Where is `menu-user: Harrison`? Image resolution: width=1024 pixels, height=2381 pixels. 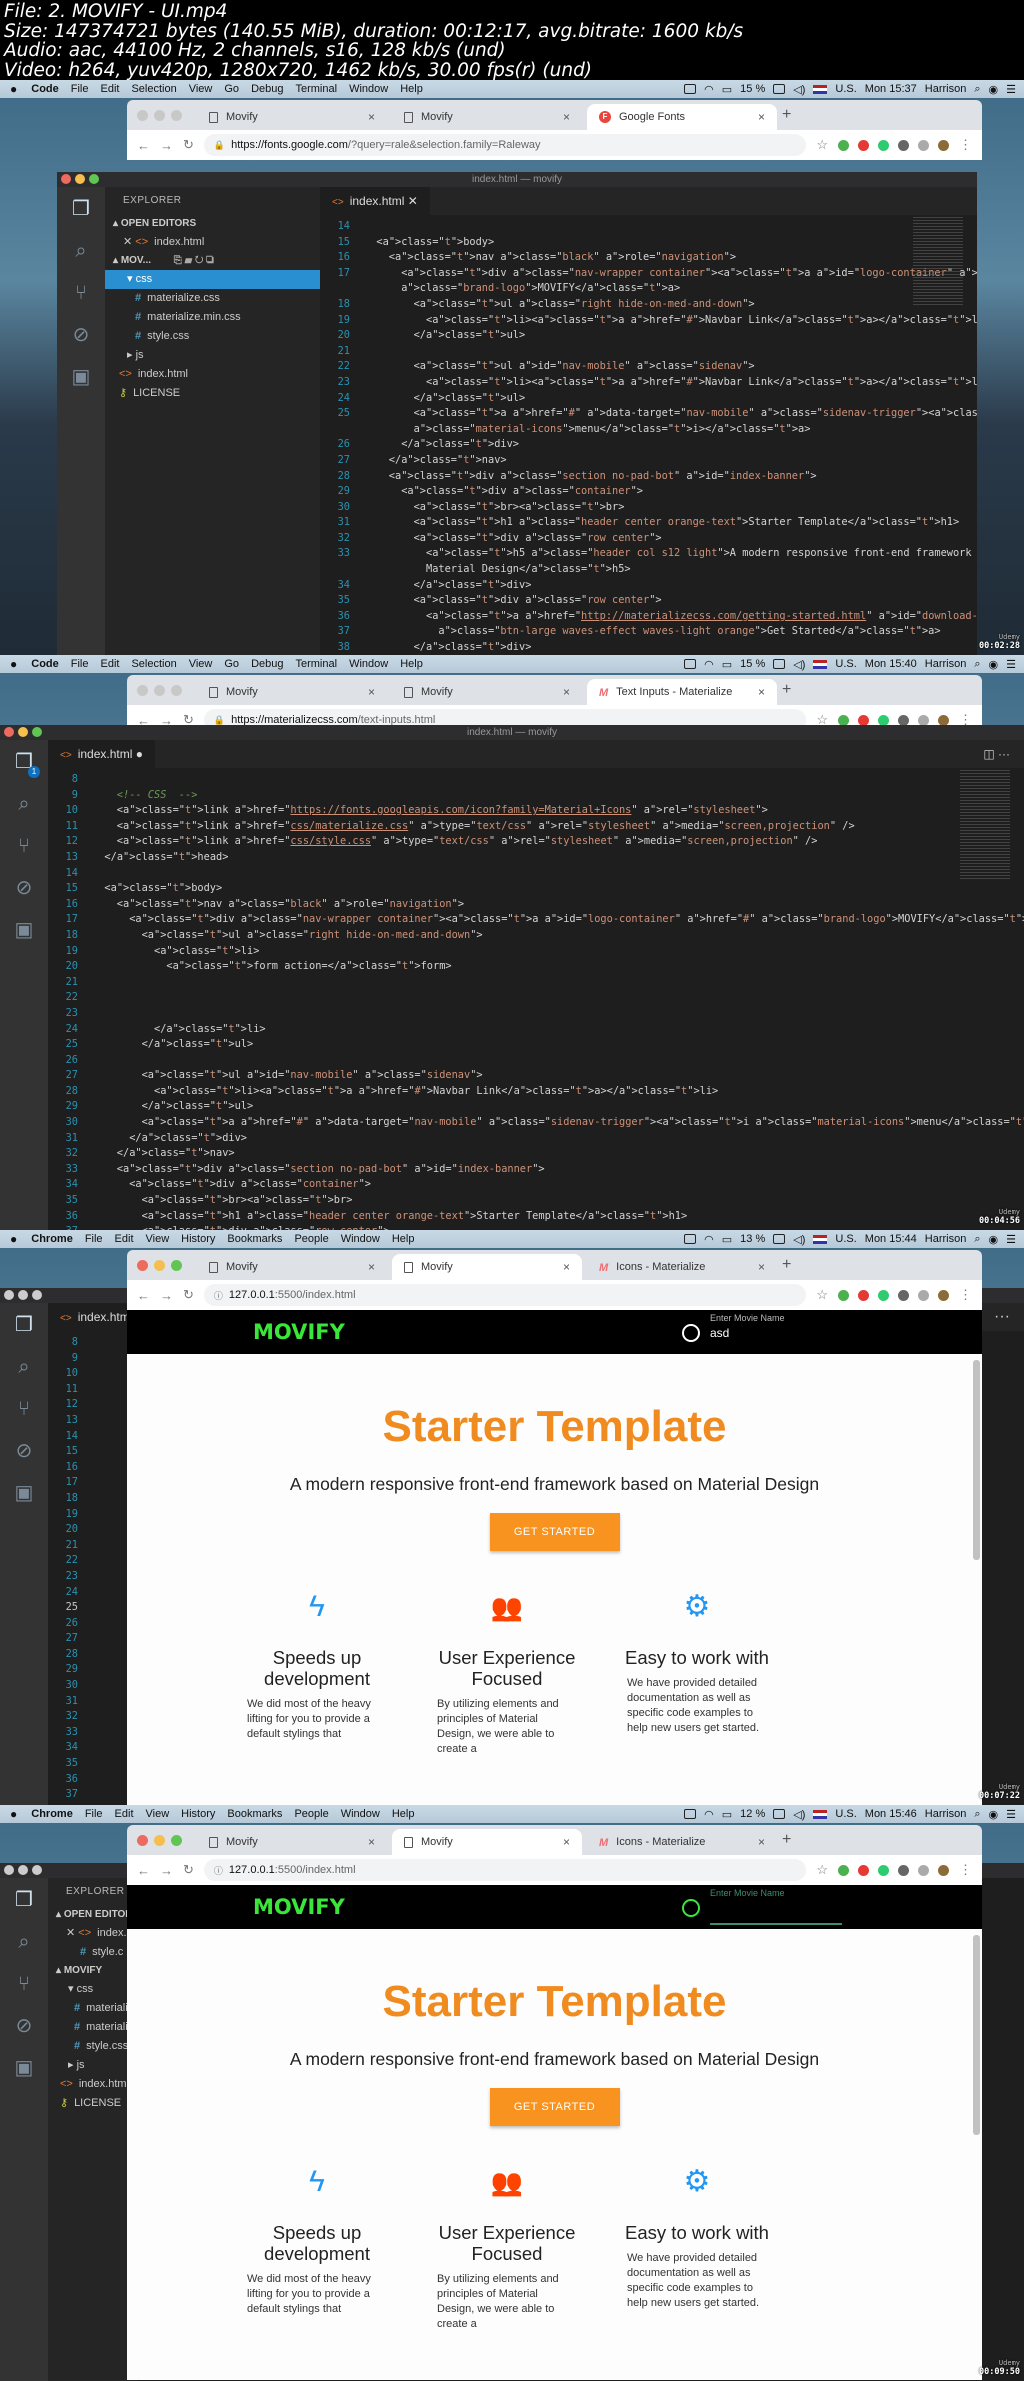 menu-user: Harrison is located at coordinates (946, 664).